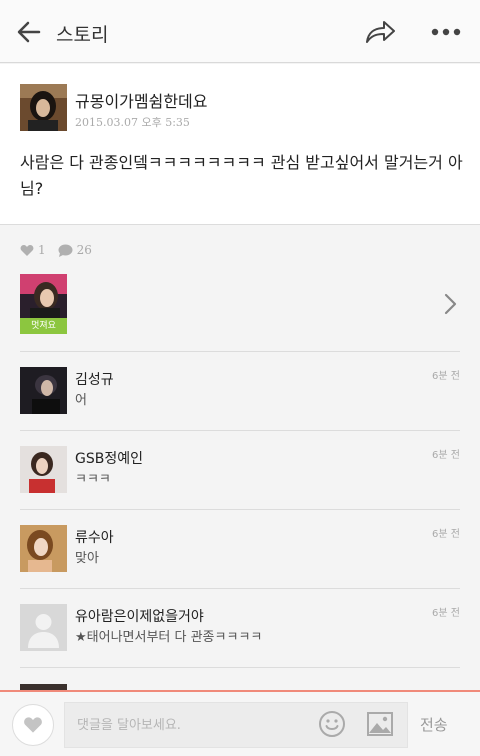  I want to click on top-bar: 스토리, so click(240, 31).